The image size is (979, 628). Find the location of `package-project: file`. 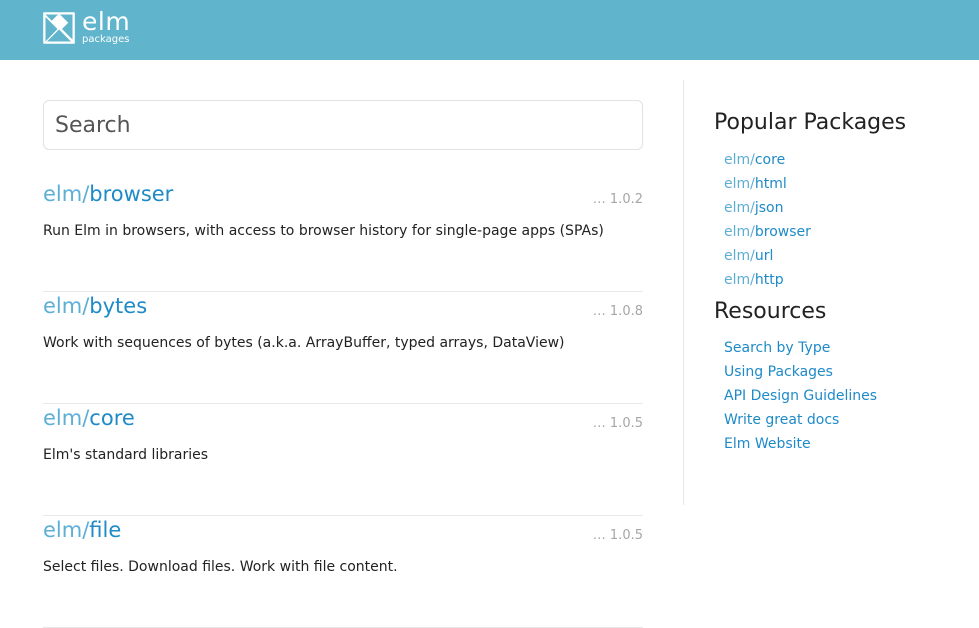

package-project: file is located at coordinates (105, 530).